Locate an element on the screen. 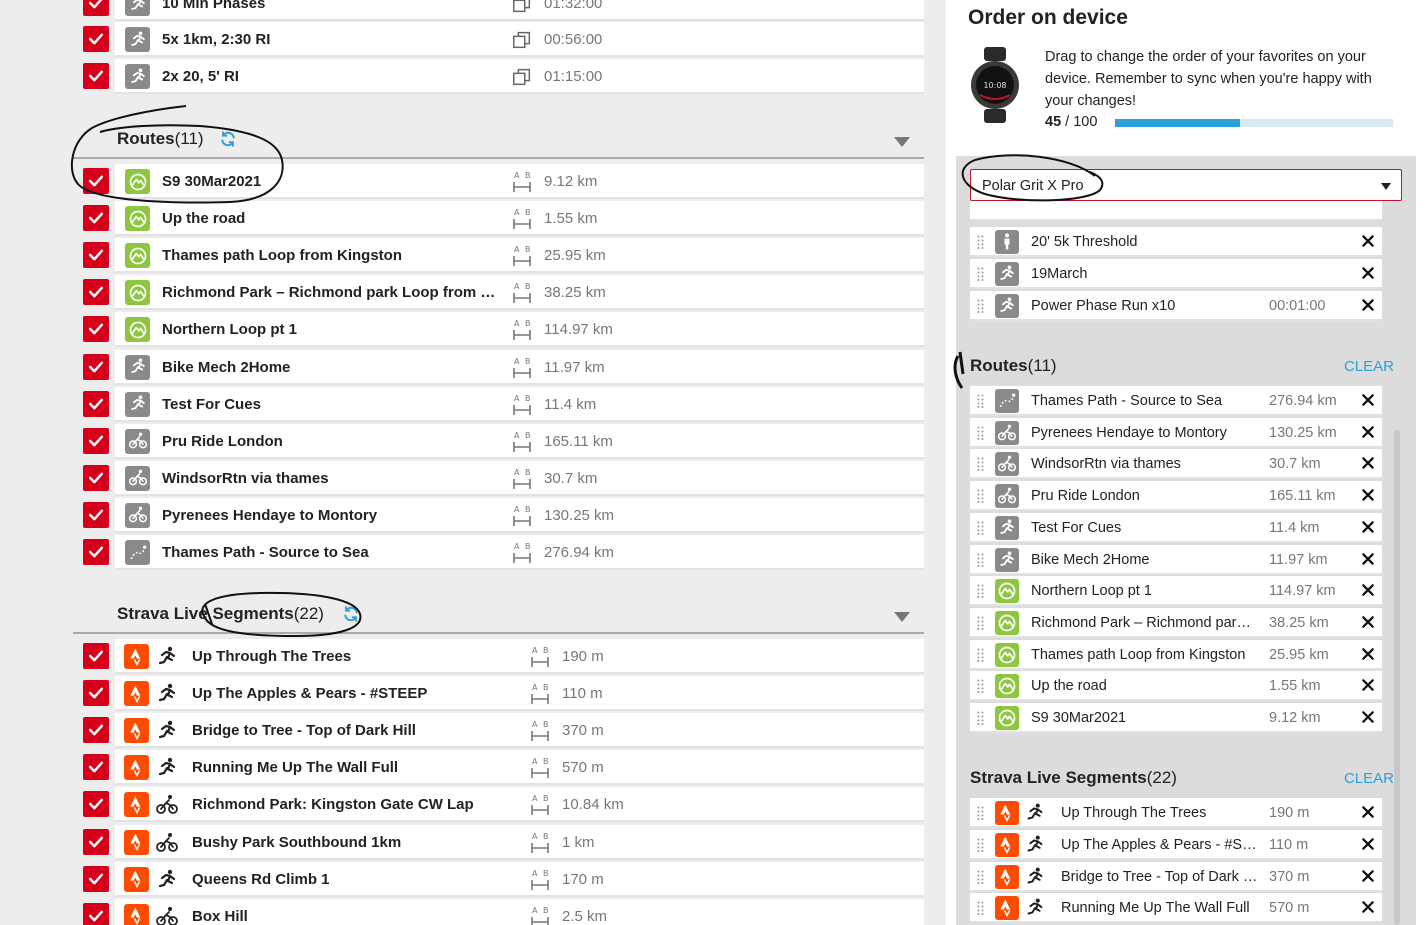 This screenshot has width=1428, height=925. route-row: Pru Ride London A B 165.11 km is located at coordinates (502, 441).